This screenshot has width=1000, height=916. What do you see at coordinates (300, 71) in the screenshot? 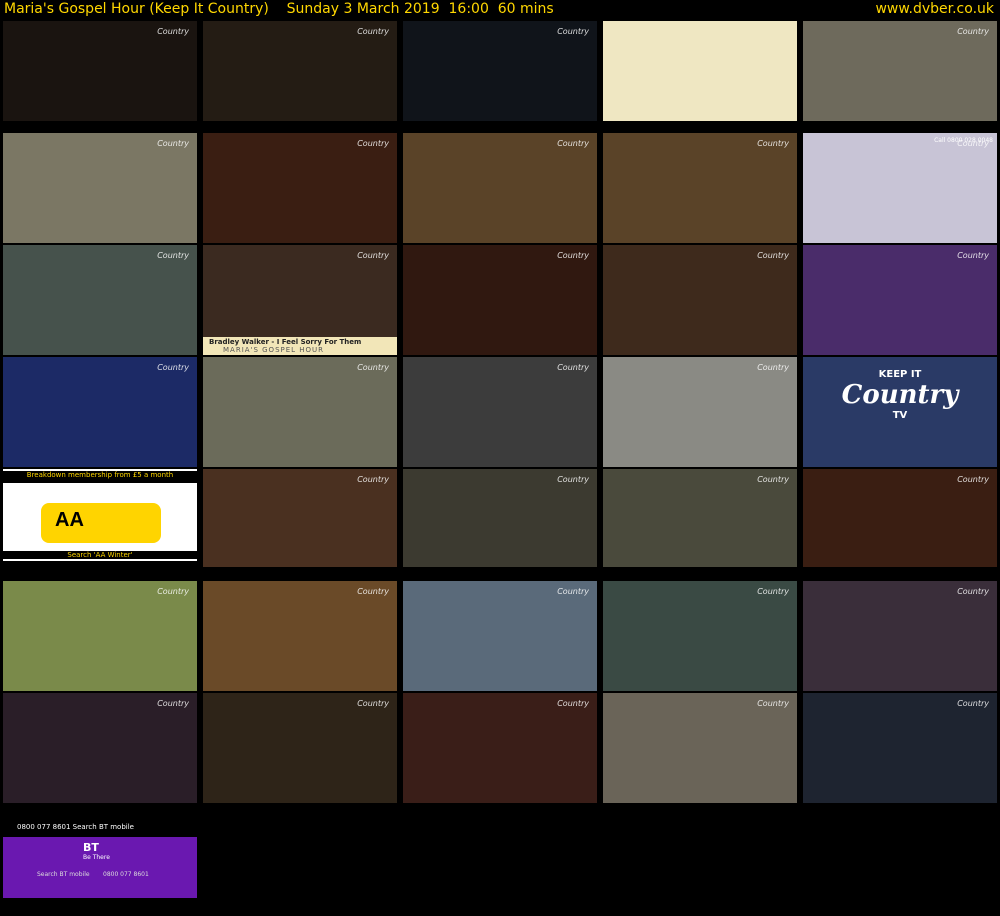
I see `thumb-guitarist-band: Country` at bounding box center [300, 71].